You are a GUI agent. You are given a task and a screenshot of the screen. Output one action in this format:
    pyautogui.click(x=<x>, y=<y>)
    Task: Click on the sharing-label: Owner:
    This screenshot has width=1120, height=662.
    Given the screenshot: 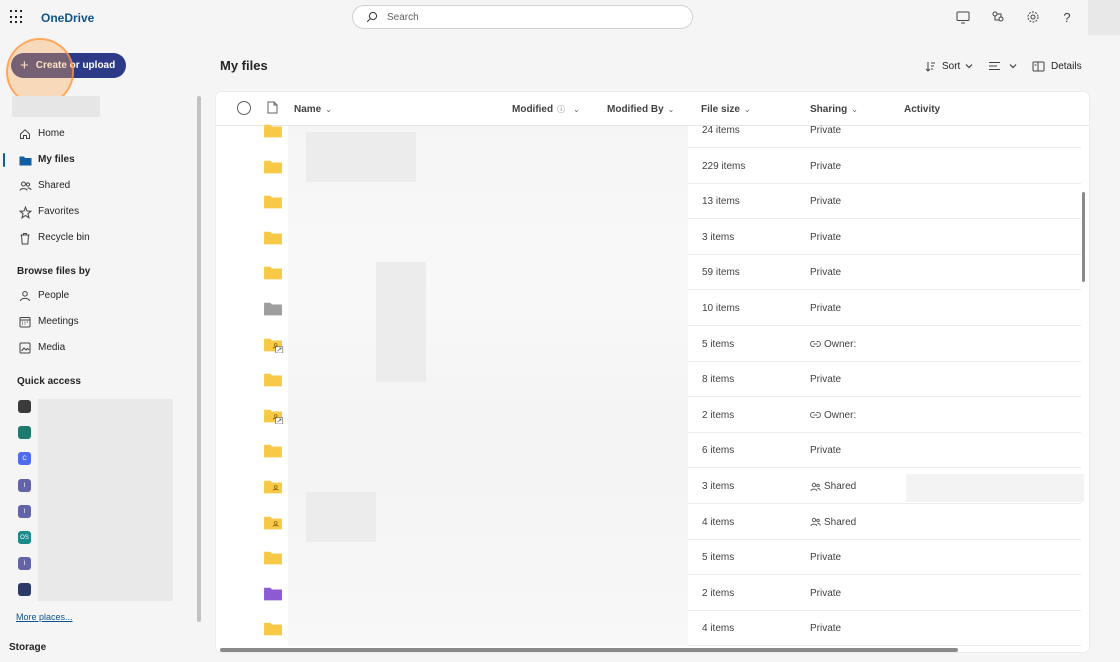 What is the action you would take?
    pyautogui.click(x=840, y=344)
    